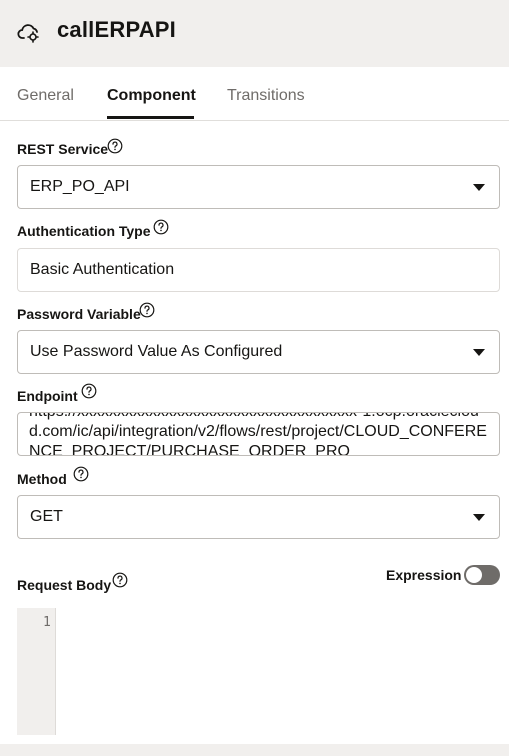  I want to click on endpoint-label: Endpoint, so click(47, 396).